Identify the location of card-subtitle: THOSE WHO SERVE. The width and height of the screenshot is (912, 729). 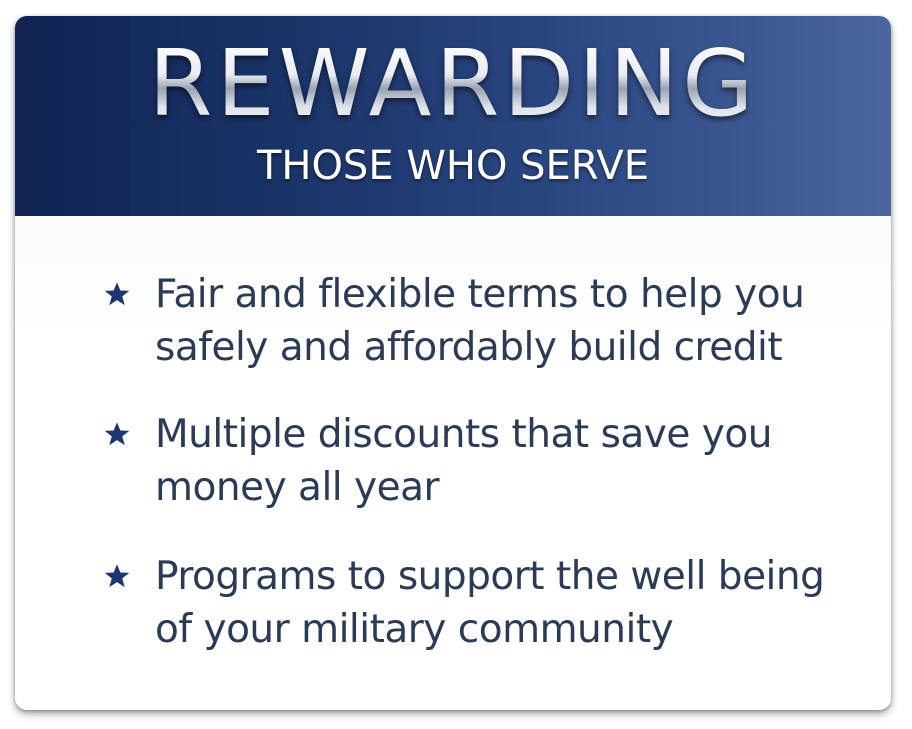
(453, 166).